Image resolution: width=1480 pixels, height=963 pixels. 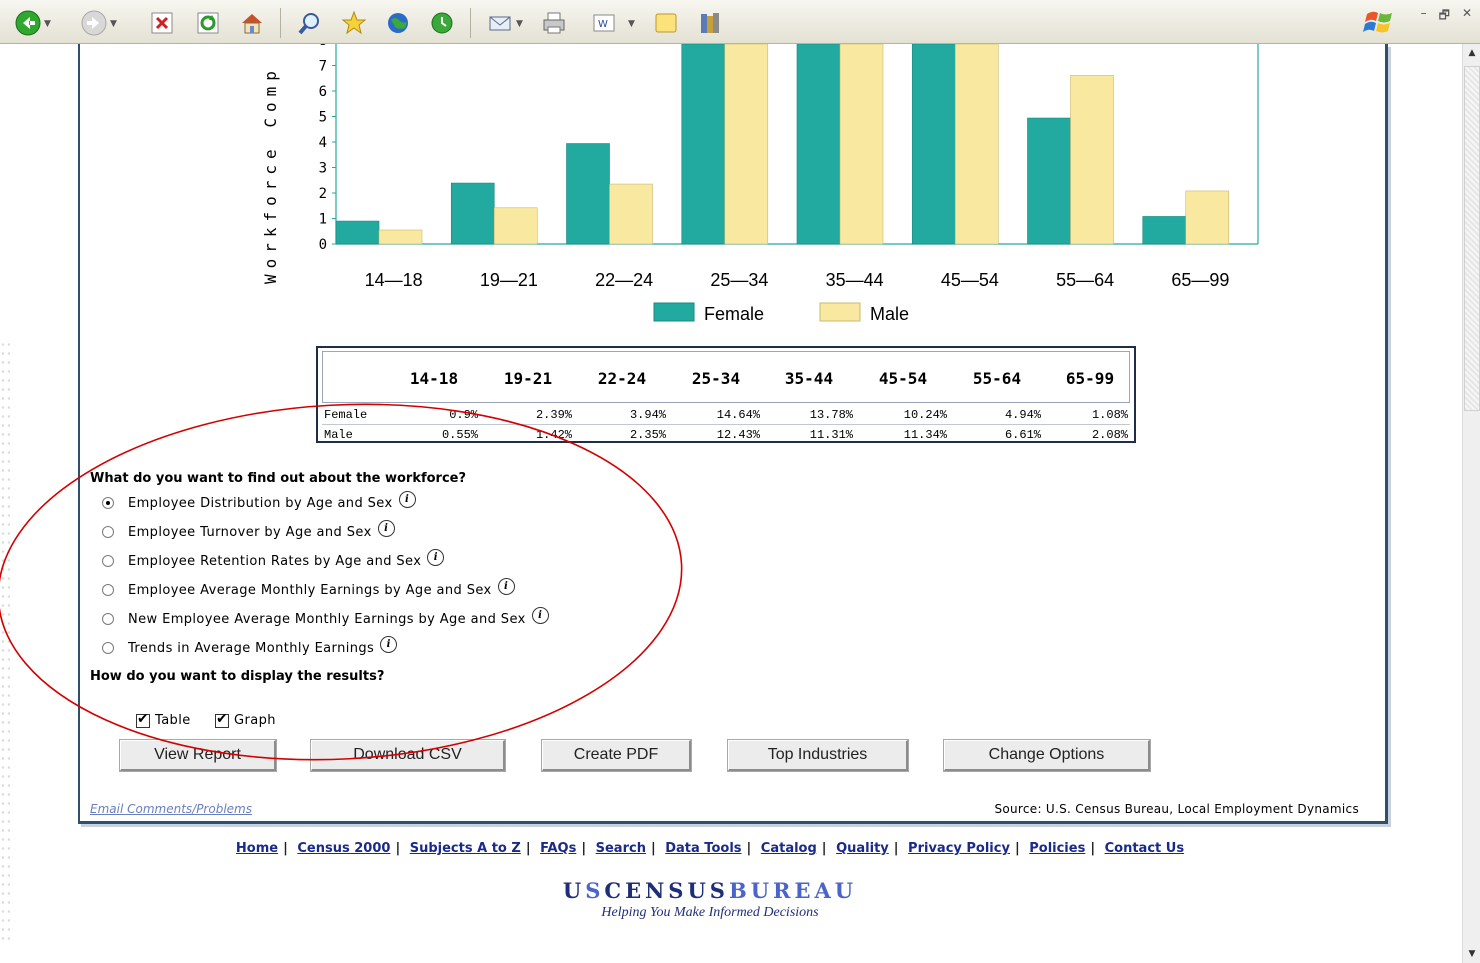 I want to click on footer-link-contact-us: Contact Us, so click(x=1144, y=848).